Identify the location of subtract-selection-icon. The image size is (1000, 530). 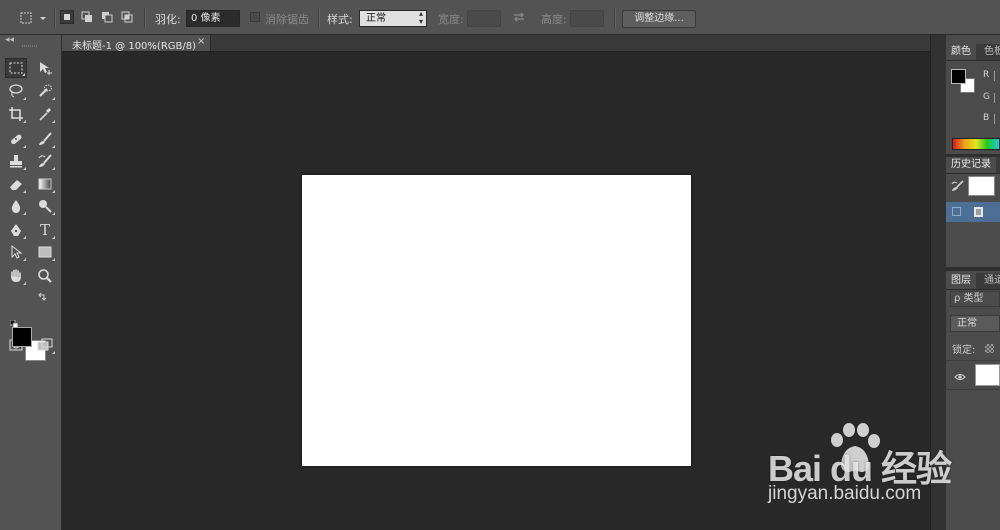
(107, 17).